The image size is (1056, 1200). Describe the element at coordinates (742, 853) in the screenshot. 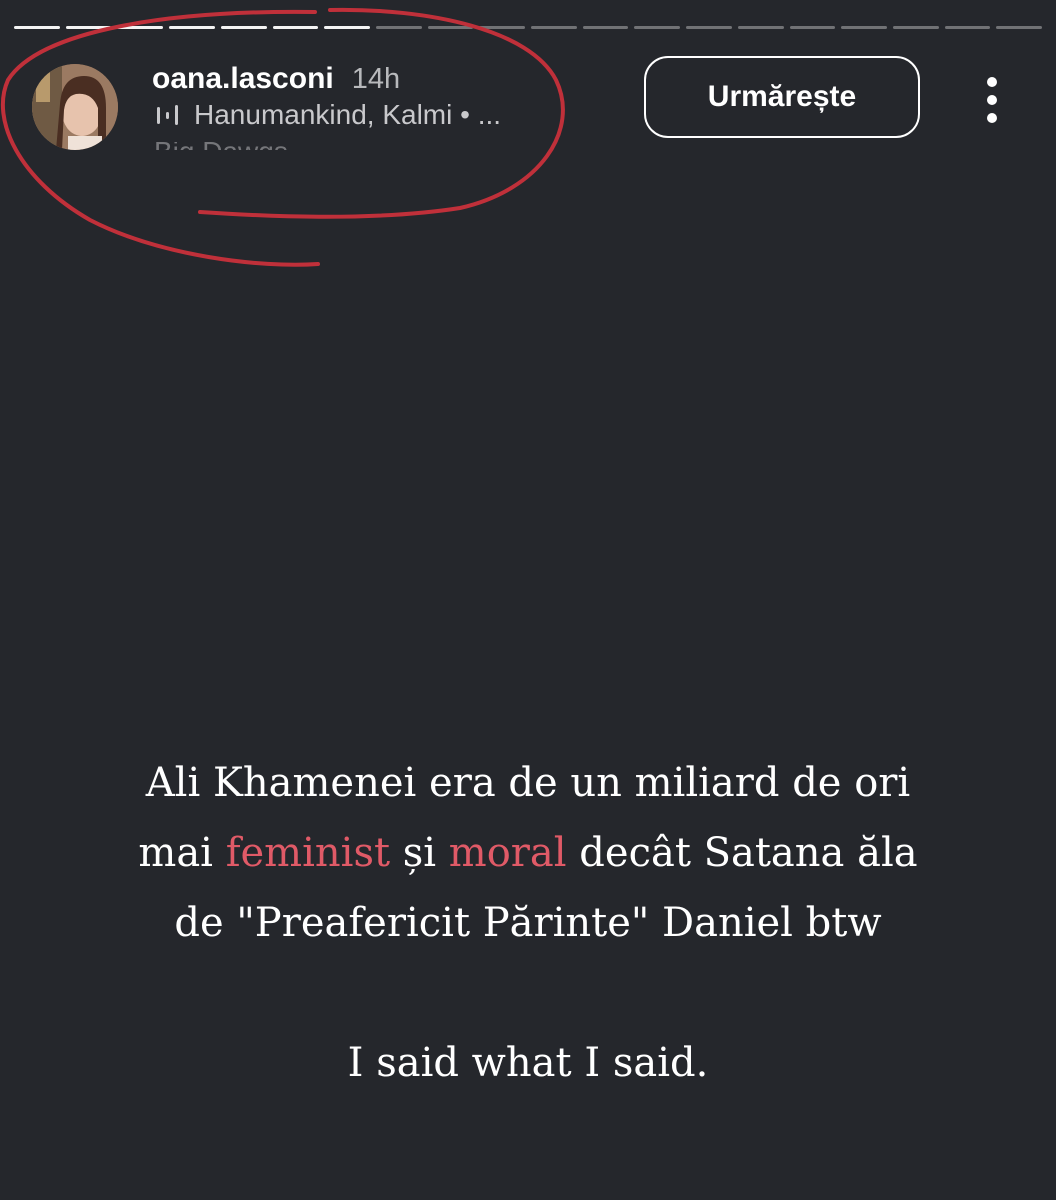

I see `story-text-line-2-suffix: decât Satana ăla` at that location.